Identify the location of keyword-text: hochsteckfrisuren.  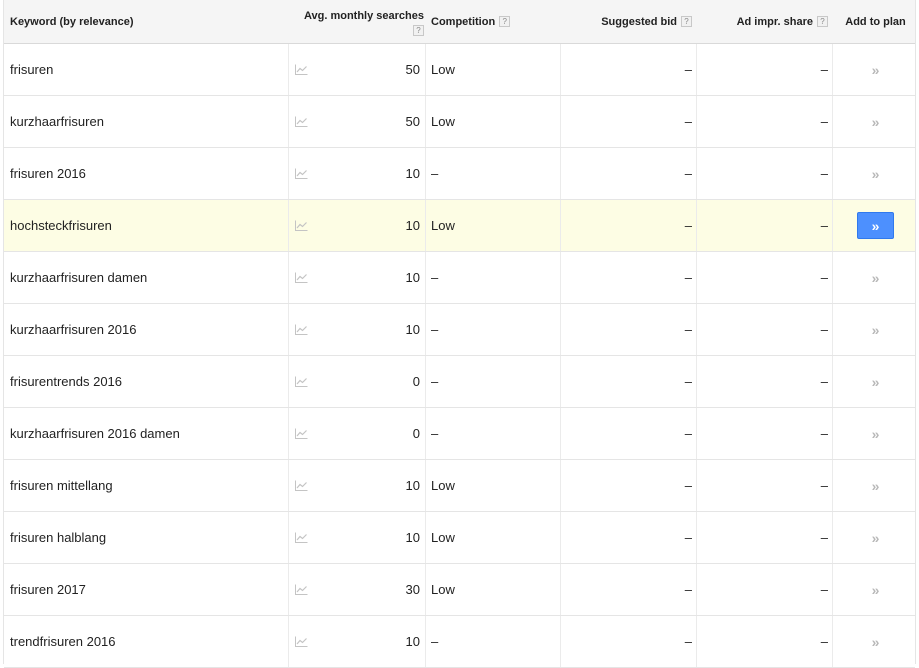
(61, 225).